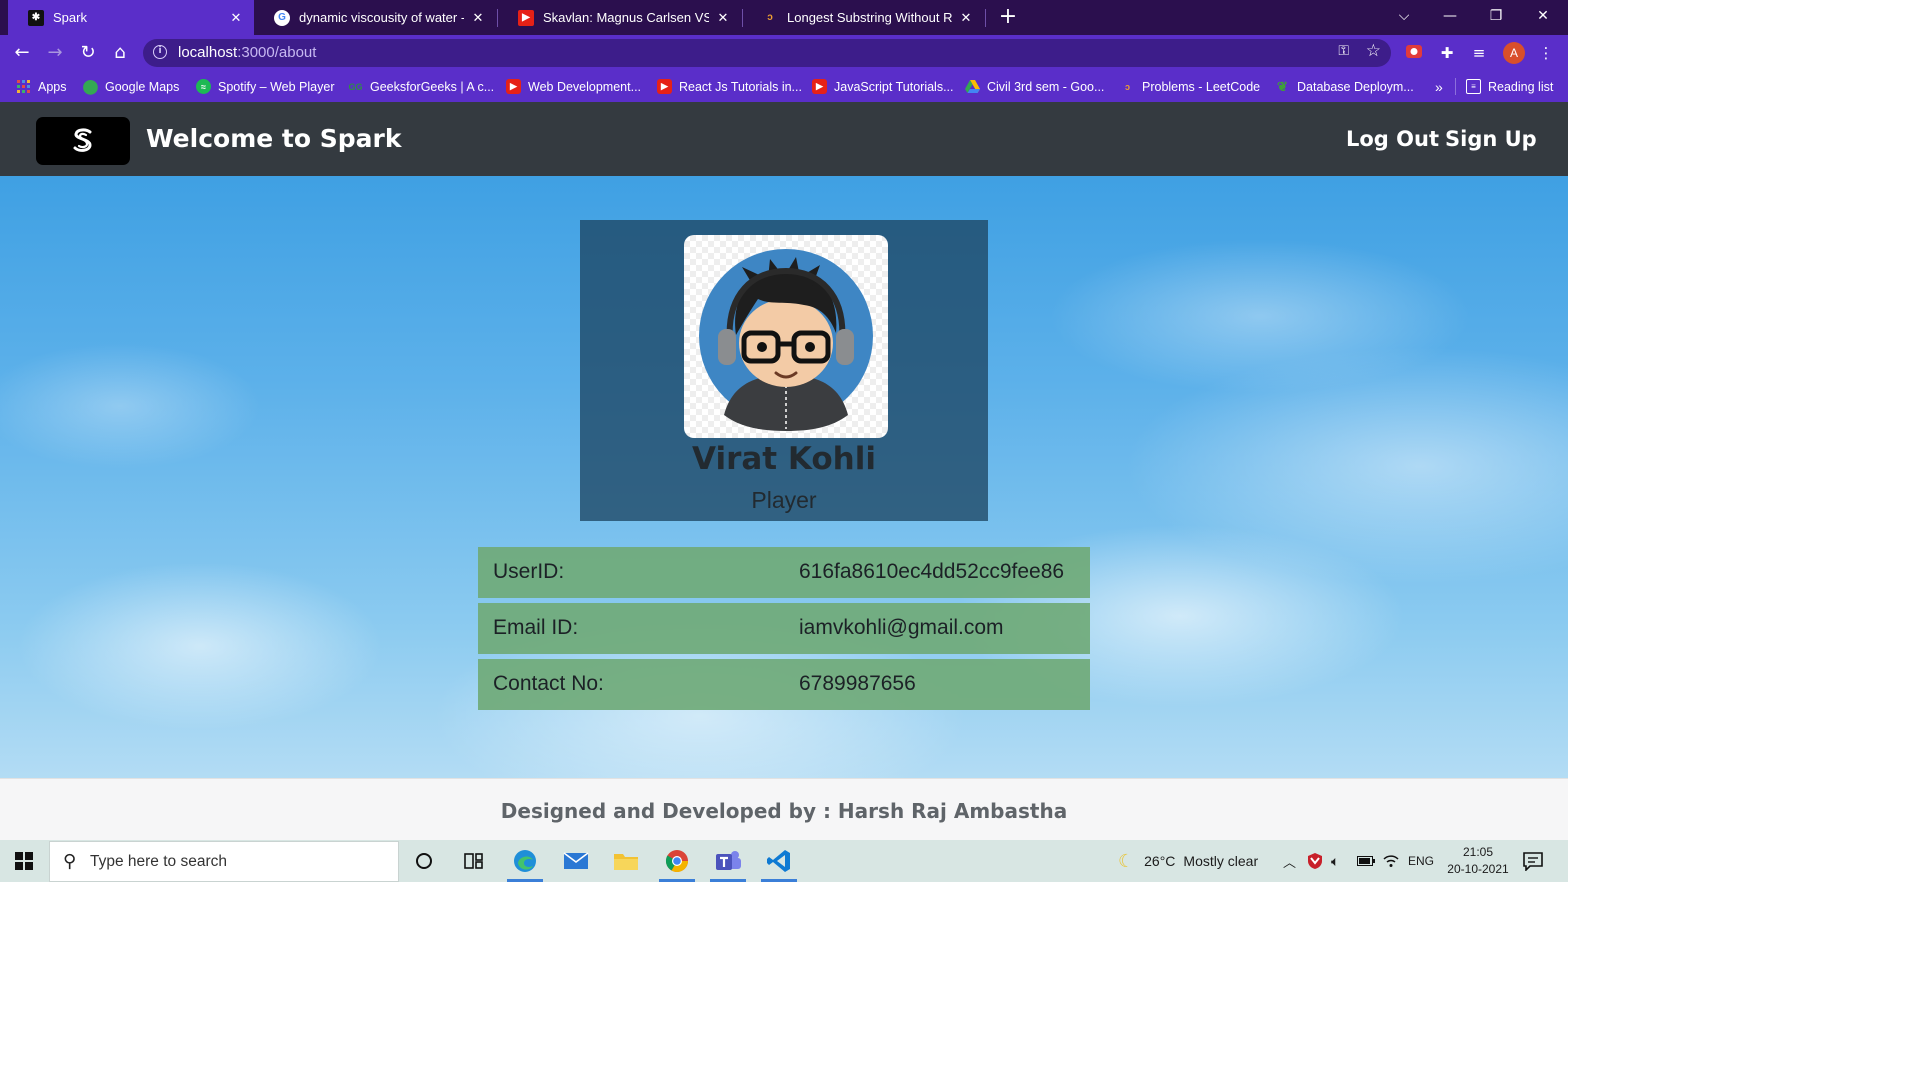  What do you see at coordinates (784, 572) in the screenshot?
I see `userid-row: UserID: 616fa8610ec4dd52cc9fee86` at bounding box center [784, 572].